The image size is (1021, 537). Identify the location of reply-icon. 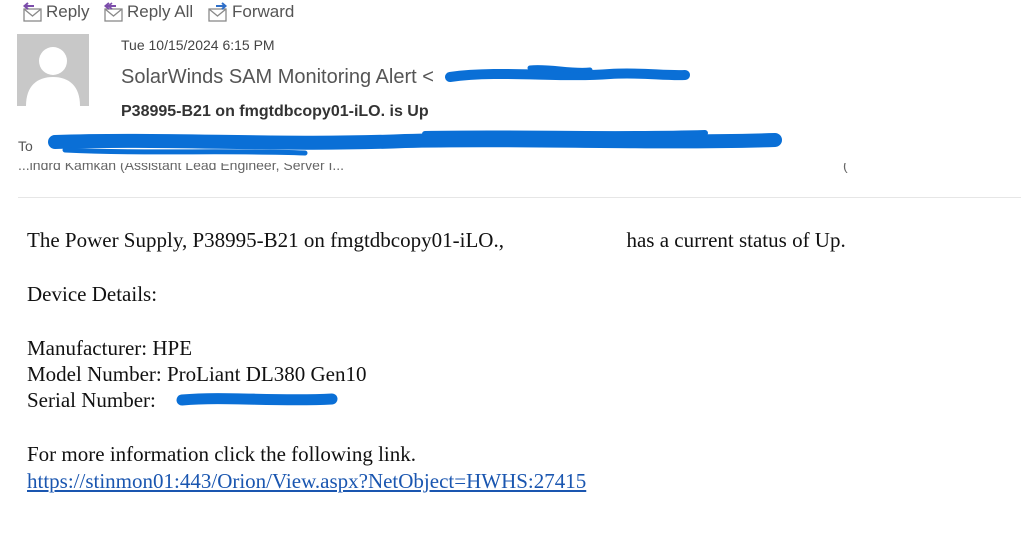
(32, 12).